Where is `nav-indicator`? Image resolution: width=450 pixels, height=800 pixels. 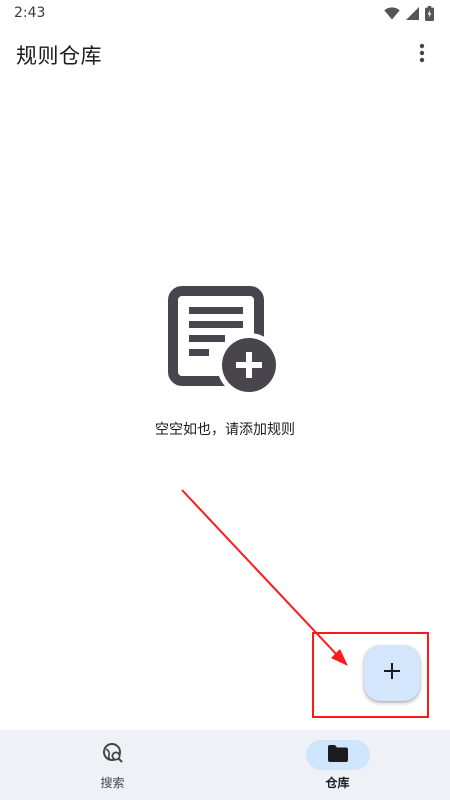
nav-indicator is located at coordinates (113, 755).